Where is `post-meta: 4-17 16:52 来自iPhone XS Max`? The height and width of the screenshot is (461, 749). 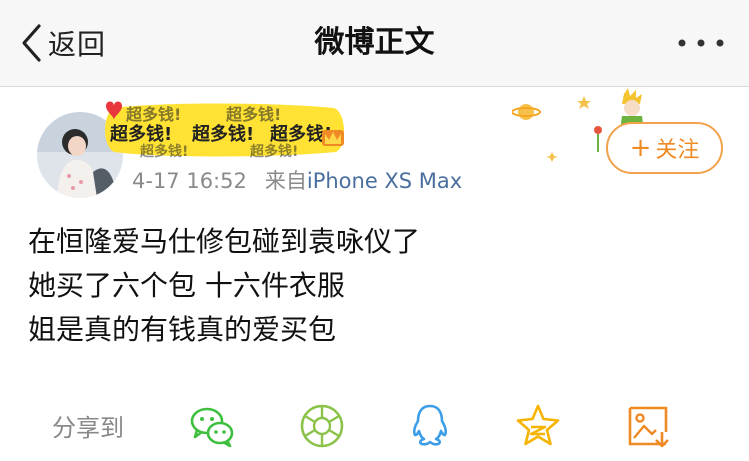 post-meta: 4-17 16:52 来自iPhone XS Max is located at coordinates (297, 180).